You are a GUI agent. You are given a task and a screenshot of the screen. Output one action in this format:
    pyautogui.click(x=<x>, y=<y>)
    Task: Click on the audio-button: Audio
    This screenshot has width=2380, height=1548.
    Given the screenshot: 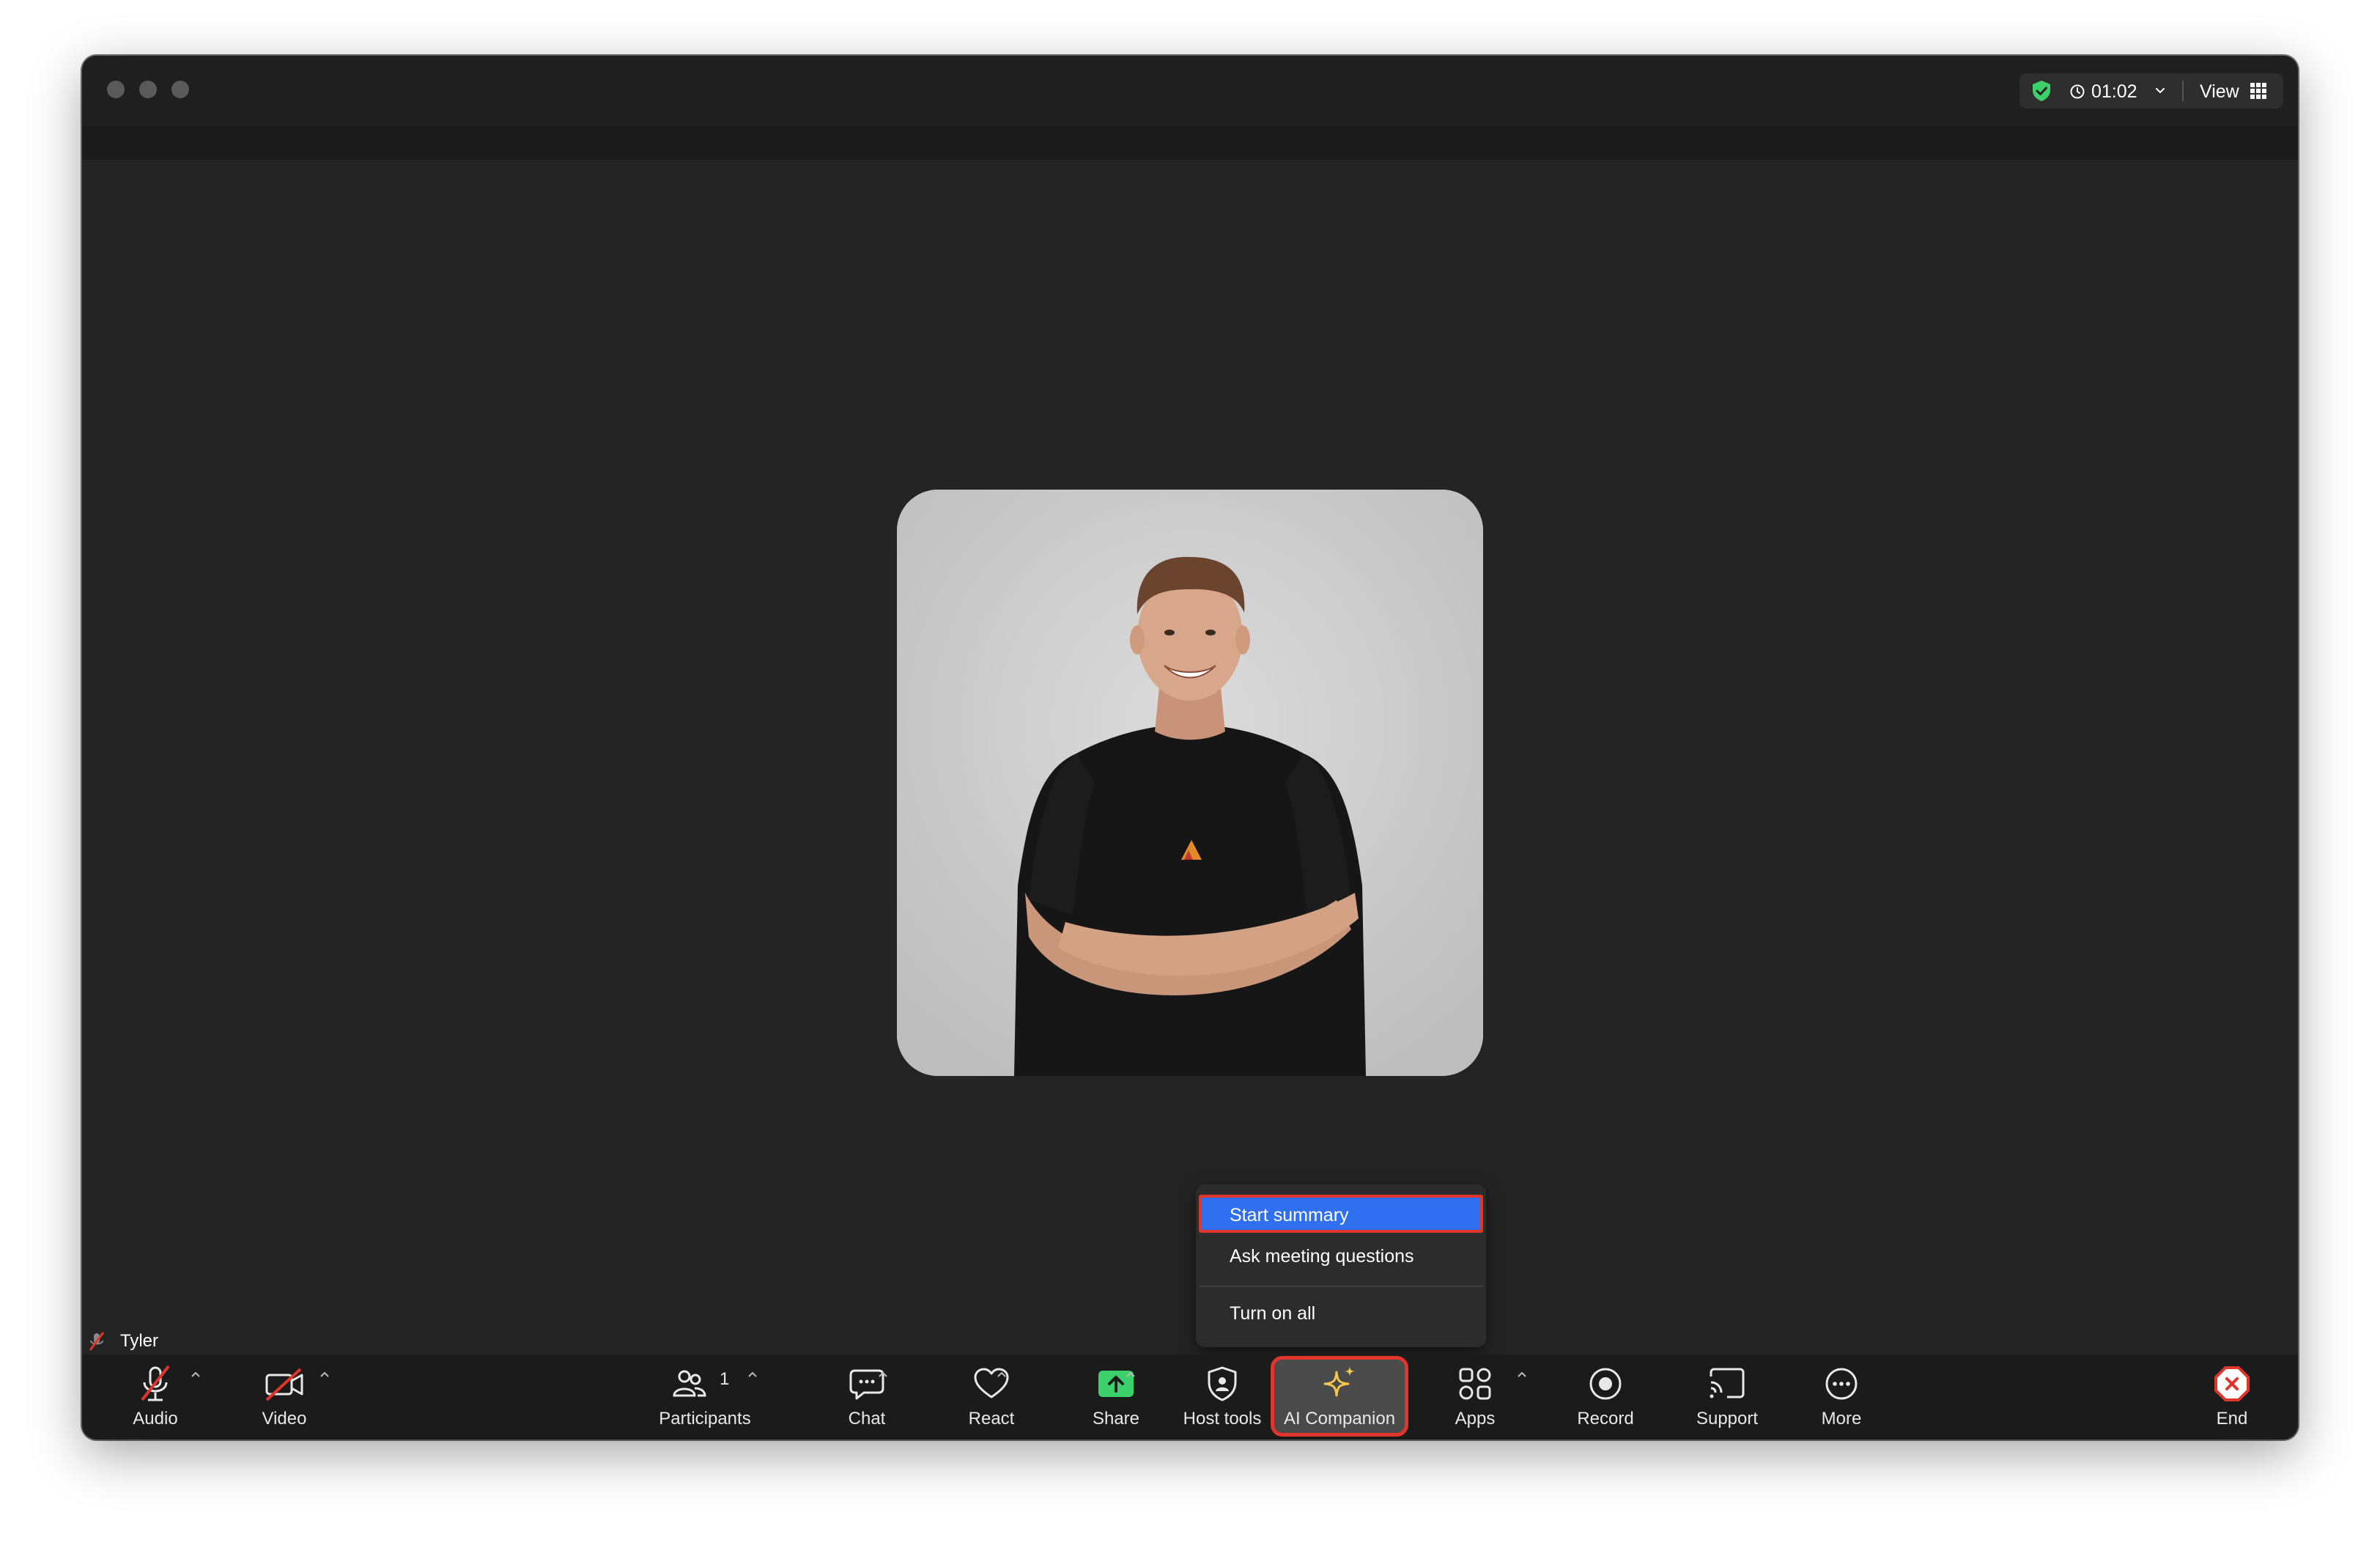 What is the action you would take?
    pyautogui.click(x=155, y=1397)
    